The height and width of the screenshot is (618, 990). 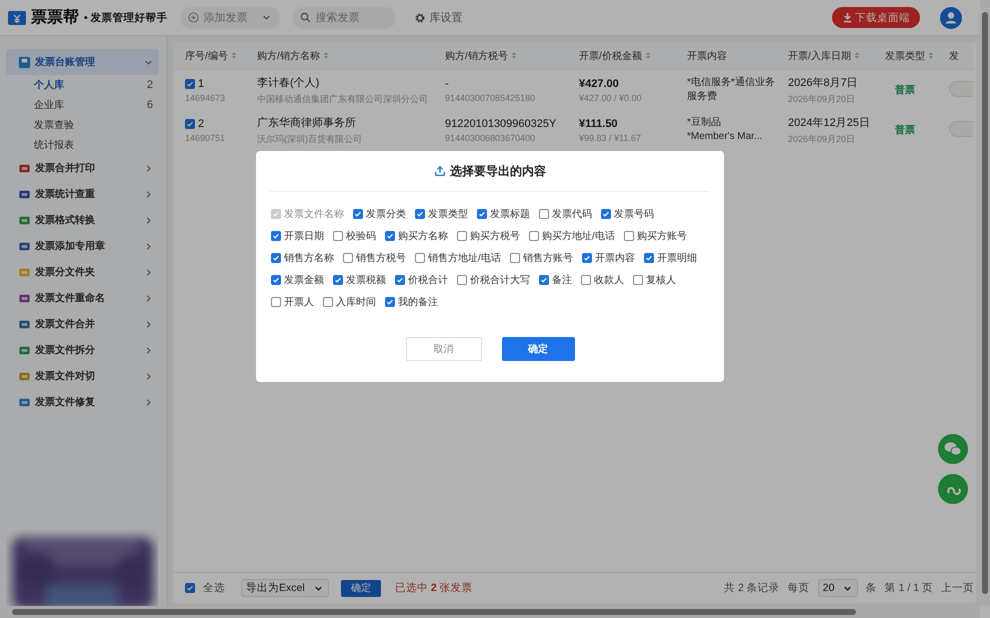 What do you see at coordinates (149, 105) in the screenshot?
I see `item-count: 6` at bounding box center [149, 105].